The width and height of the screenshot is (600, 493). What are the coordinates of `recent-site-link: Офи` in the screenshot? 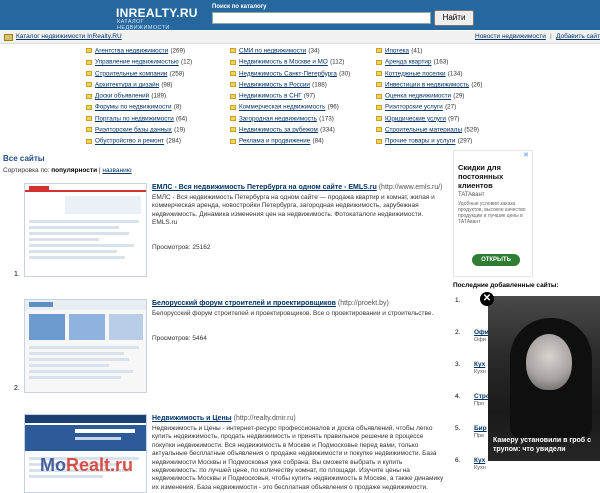 It's located at (481, 332).